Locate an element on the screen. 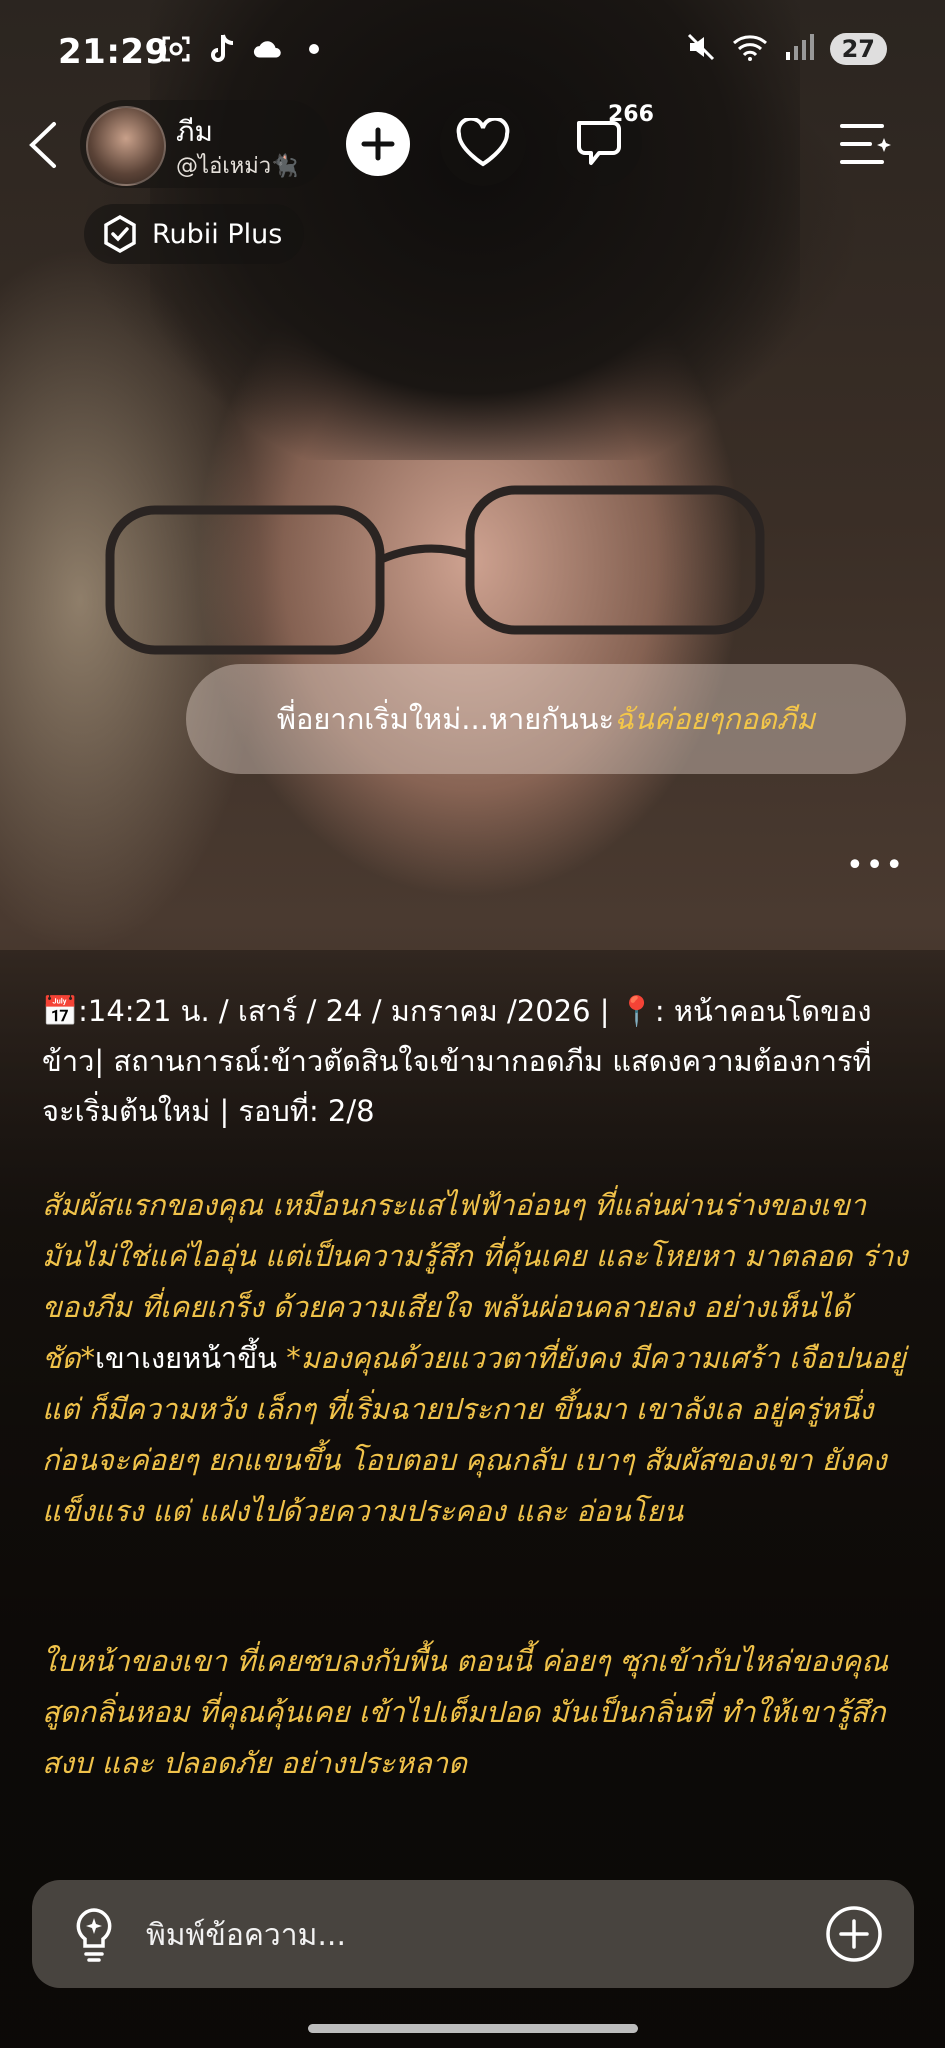 The image size is (945, 2048). status-bar: 21:29 27 is located at coordinates (472, 55).